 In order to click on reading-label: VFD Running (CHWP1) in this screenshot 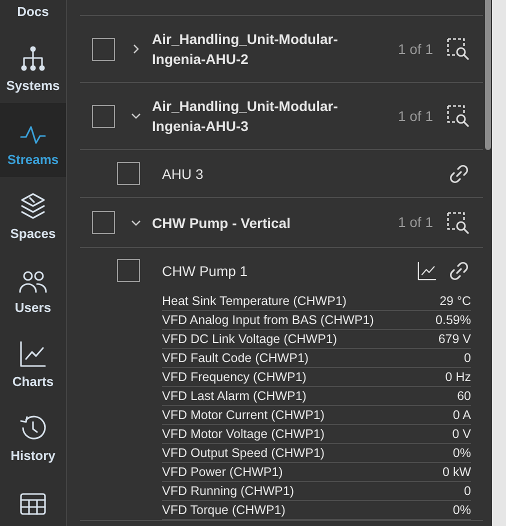, I will do `click(228, 491)`.